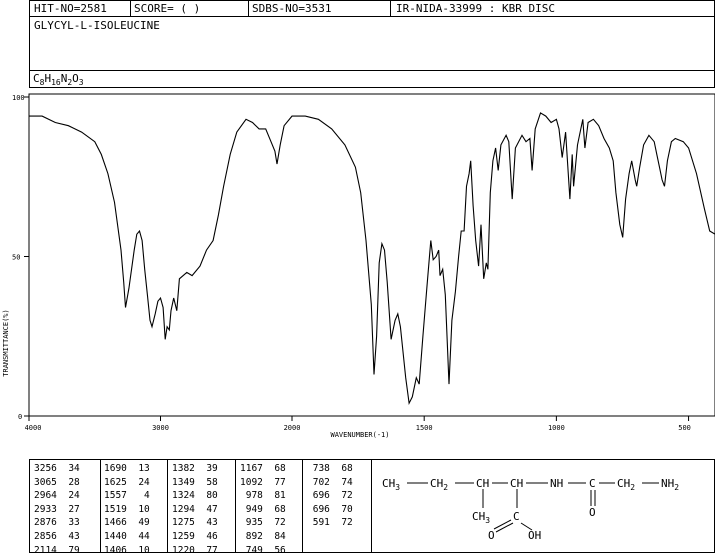 This screenshot has height=557, width=715. What do you see at coordinates (16, 258) in the screenshot?
I see `y-tick-label: 50` at bounding box center [16, 258].